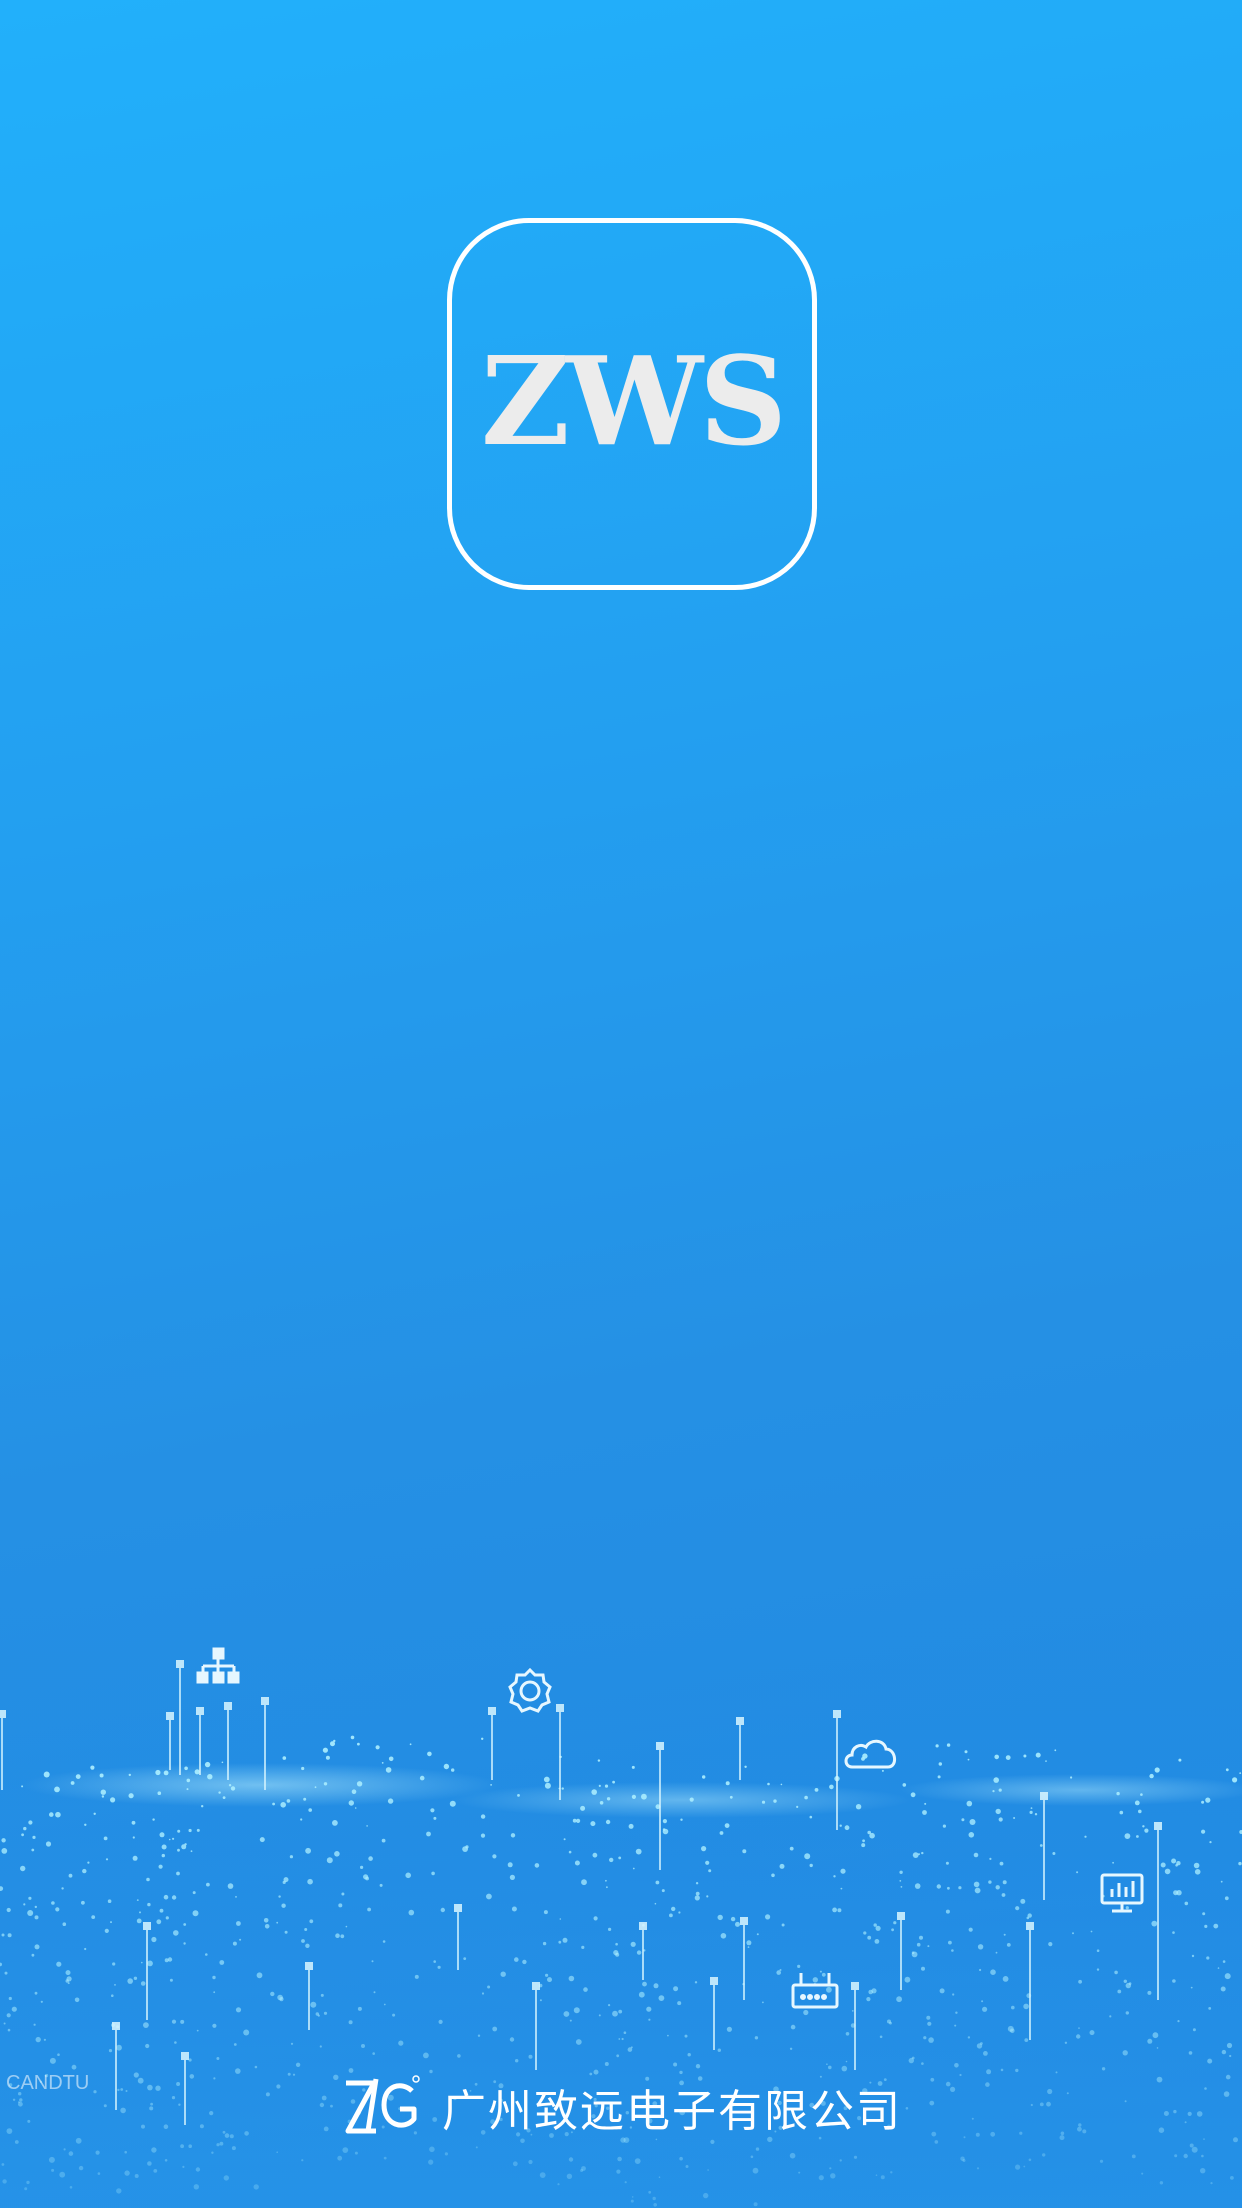  Describe the element at coordinates (672, 2111) in the screenshot. I see `company-name: 广州致远电子有限公司` at that location.